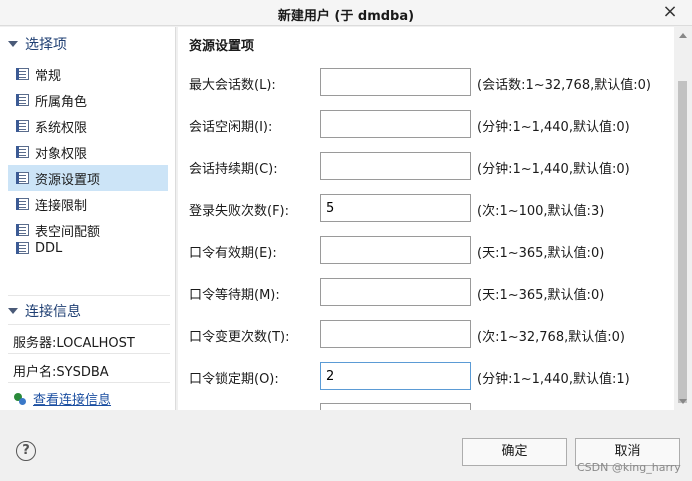  What do you see at coordinates (514, 452) in the screenshot?
I see `ok-button: 确定` at bounding box center [514, 452].